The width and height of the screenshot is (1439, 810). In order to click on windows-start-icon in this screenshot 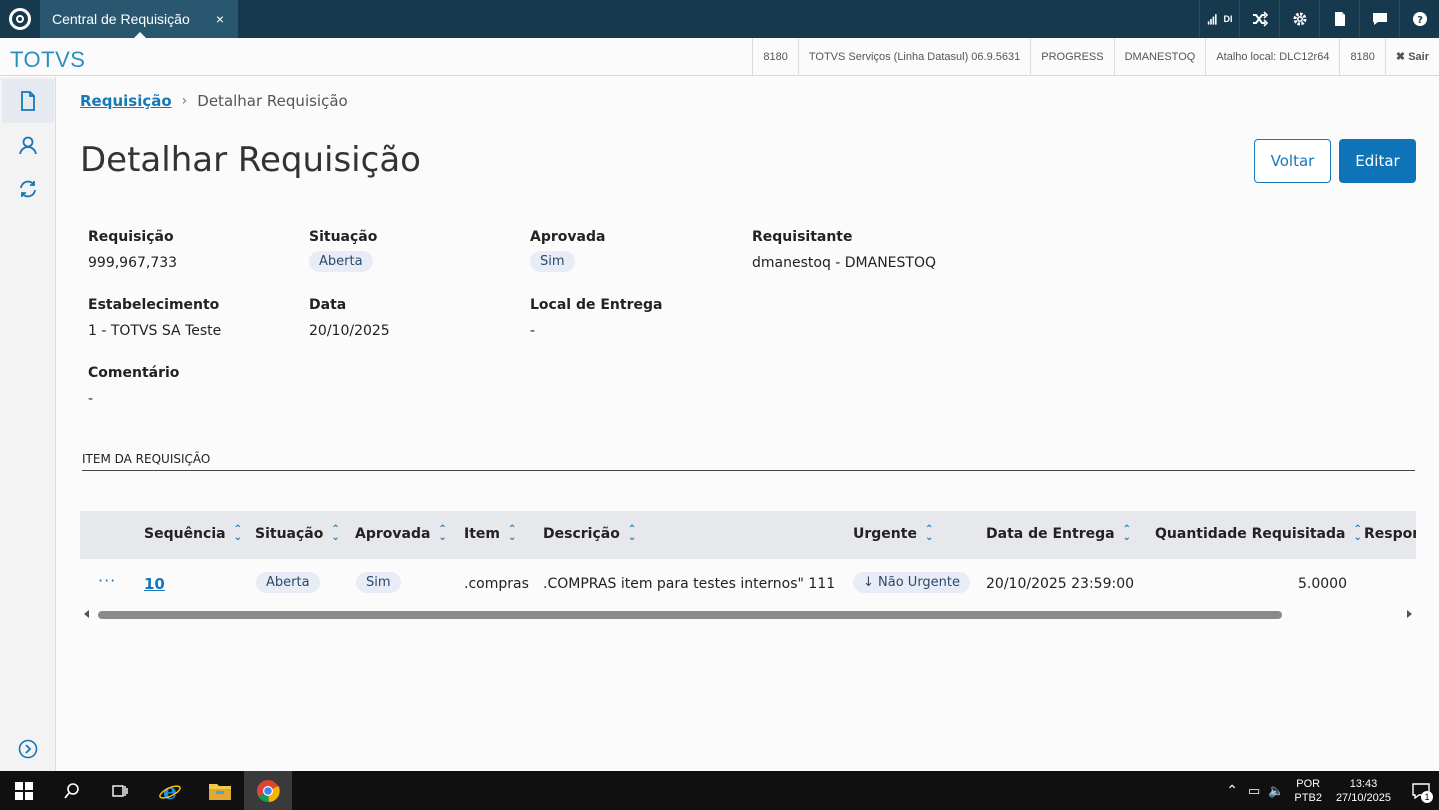, I will do `click(24, 790)`.